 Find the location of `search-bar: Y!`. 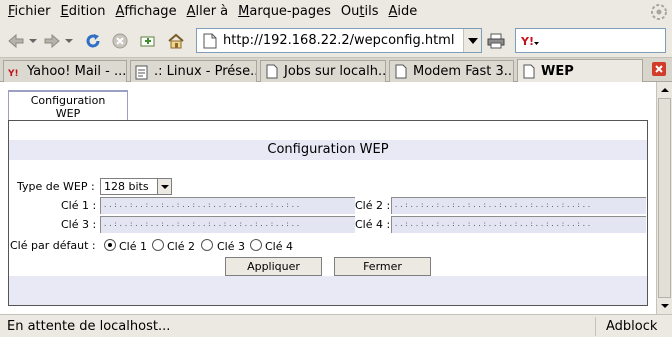

search-bar: Y! is located at coordinates (590, 40).